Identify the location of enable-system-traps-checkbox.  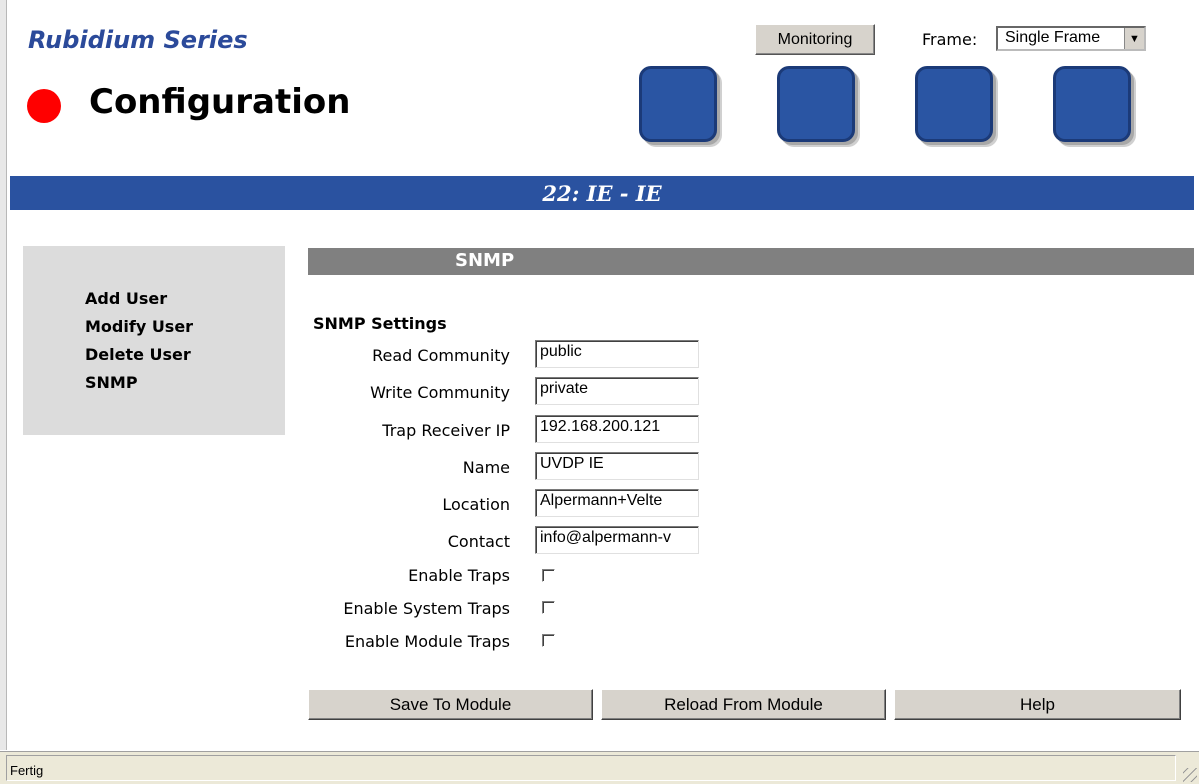
(548, 607).